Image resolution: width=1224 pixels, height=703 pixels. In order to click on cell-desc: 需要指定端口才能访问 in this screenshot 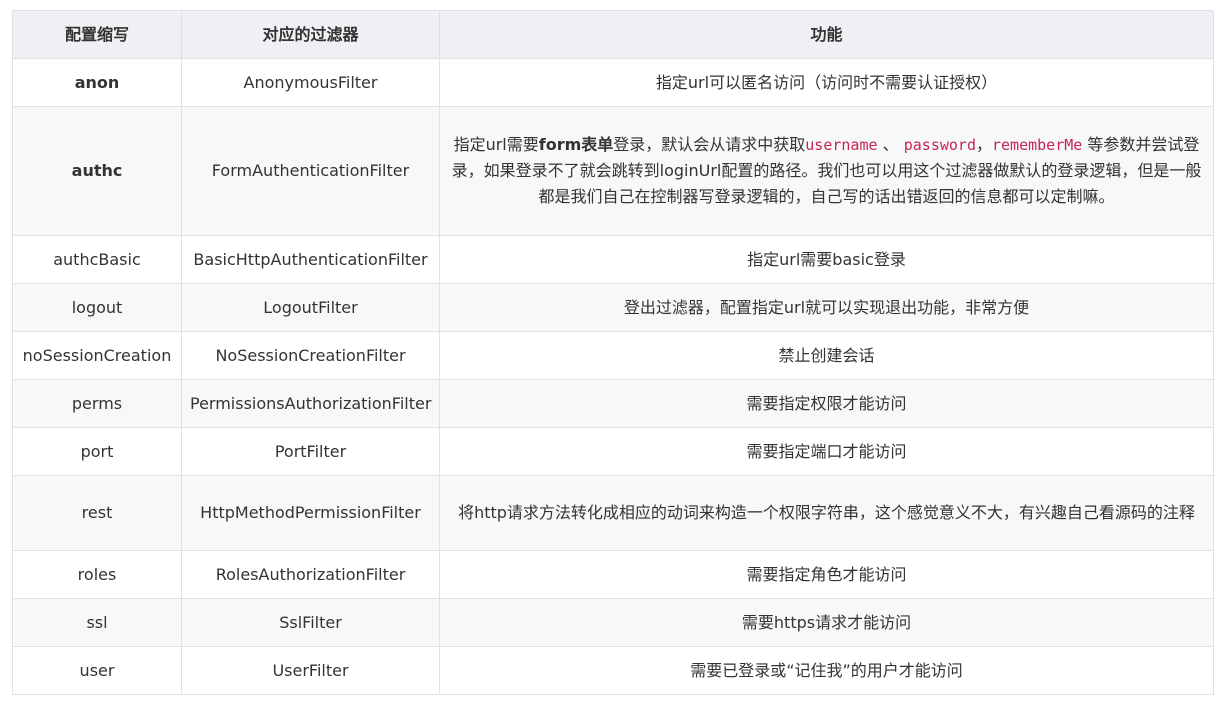, I will do `click(826, 451)`.